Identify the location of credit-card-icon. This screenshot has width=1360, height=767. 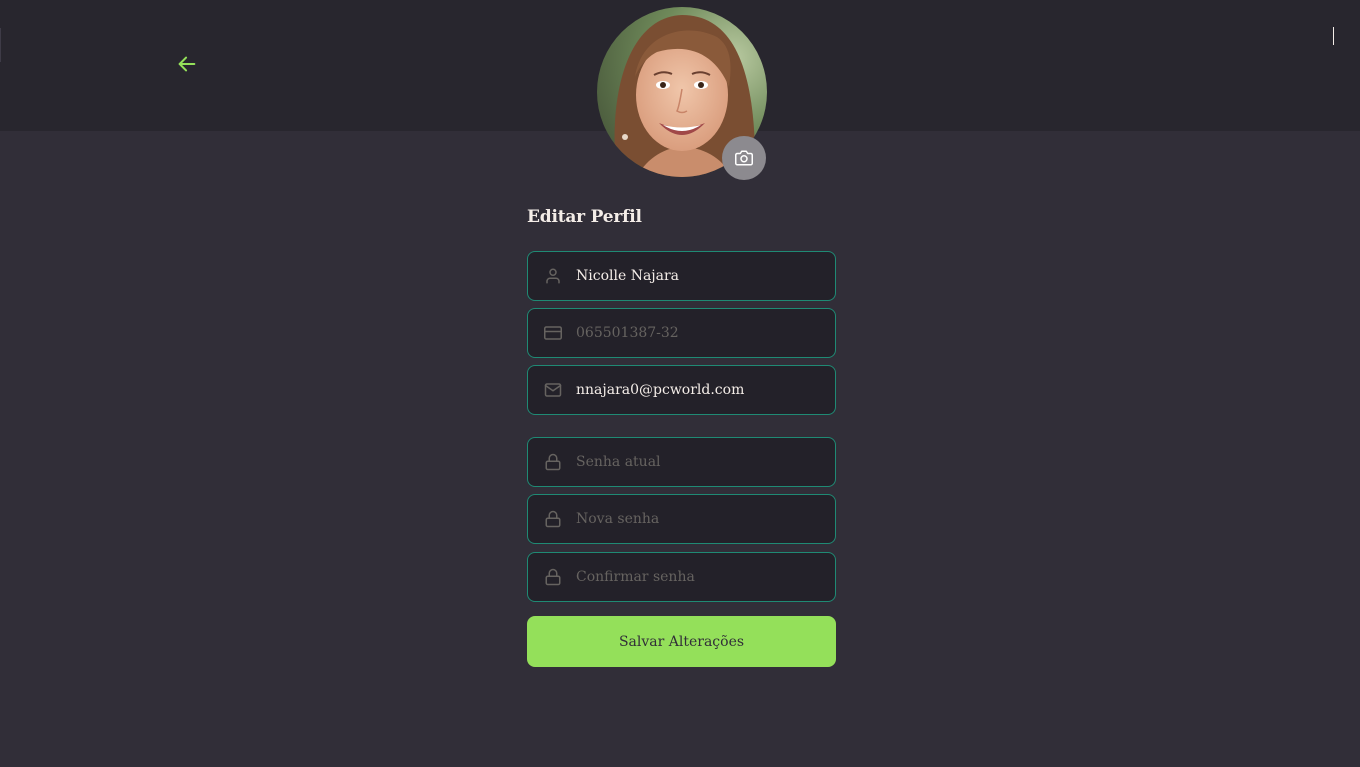
(553, 333).